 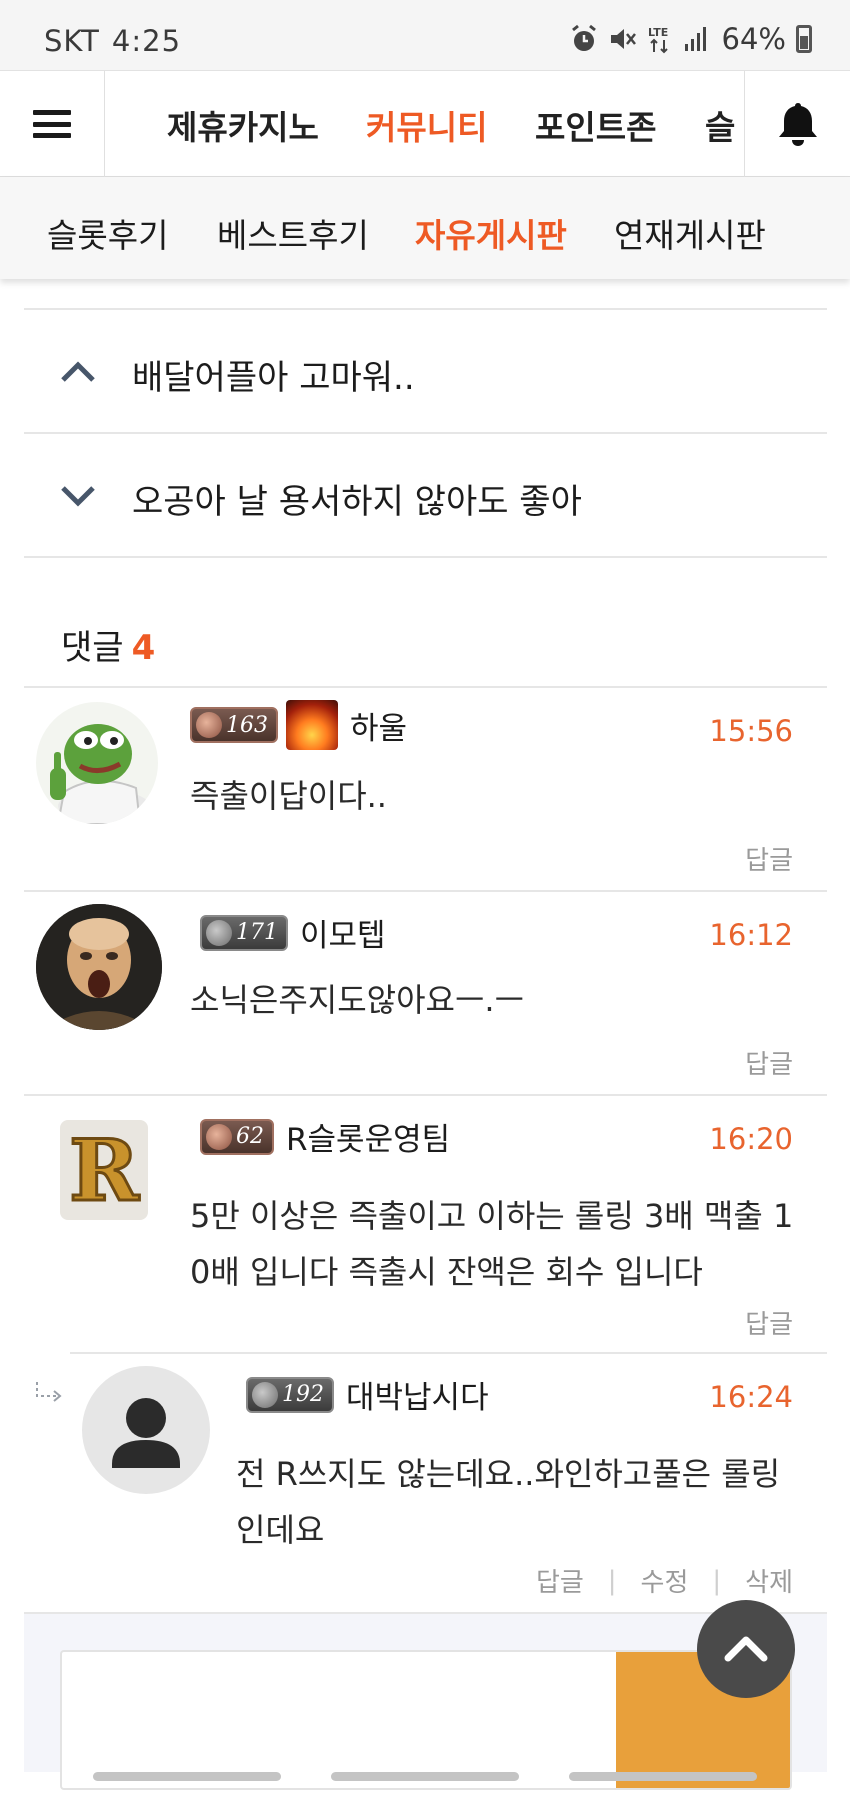 I want to click on level-number: 171, so click(x=257, y=932).